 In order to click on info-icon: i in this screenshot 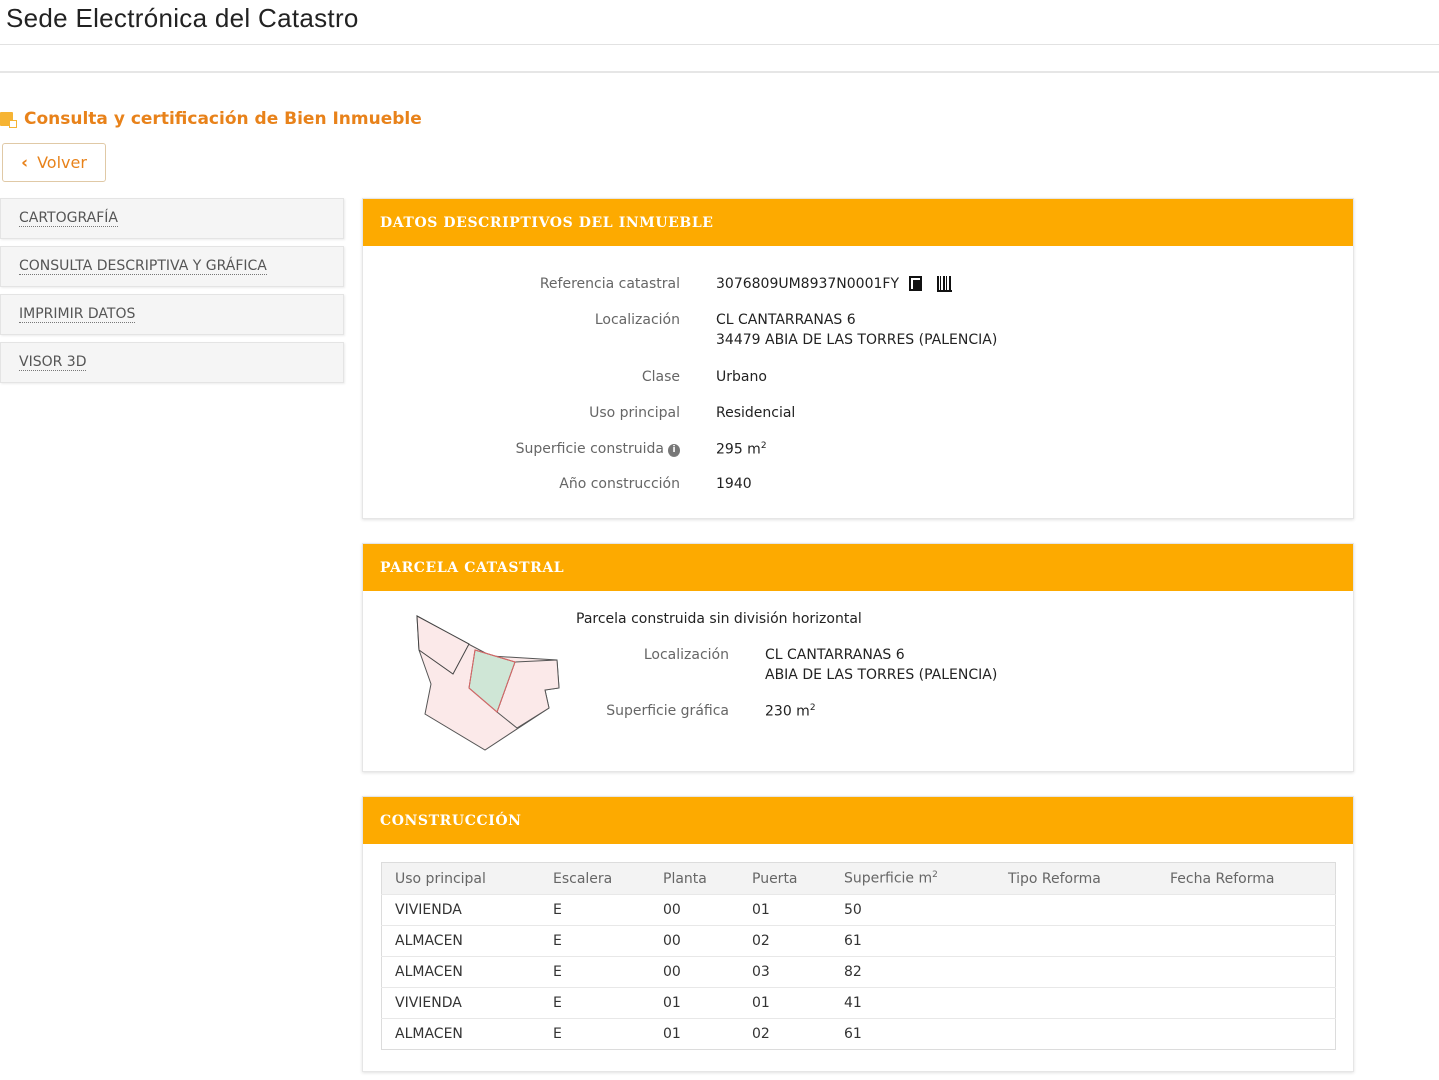, I will do `click(674, 450)`.